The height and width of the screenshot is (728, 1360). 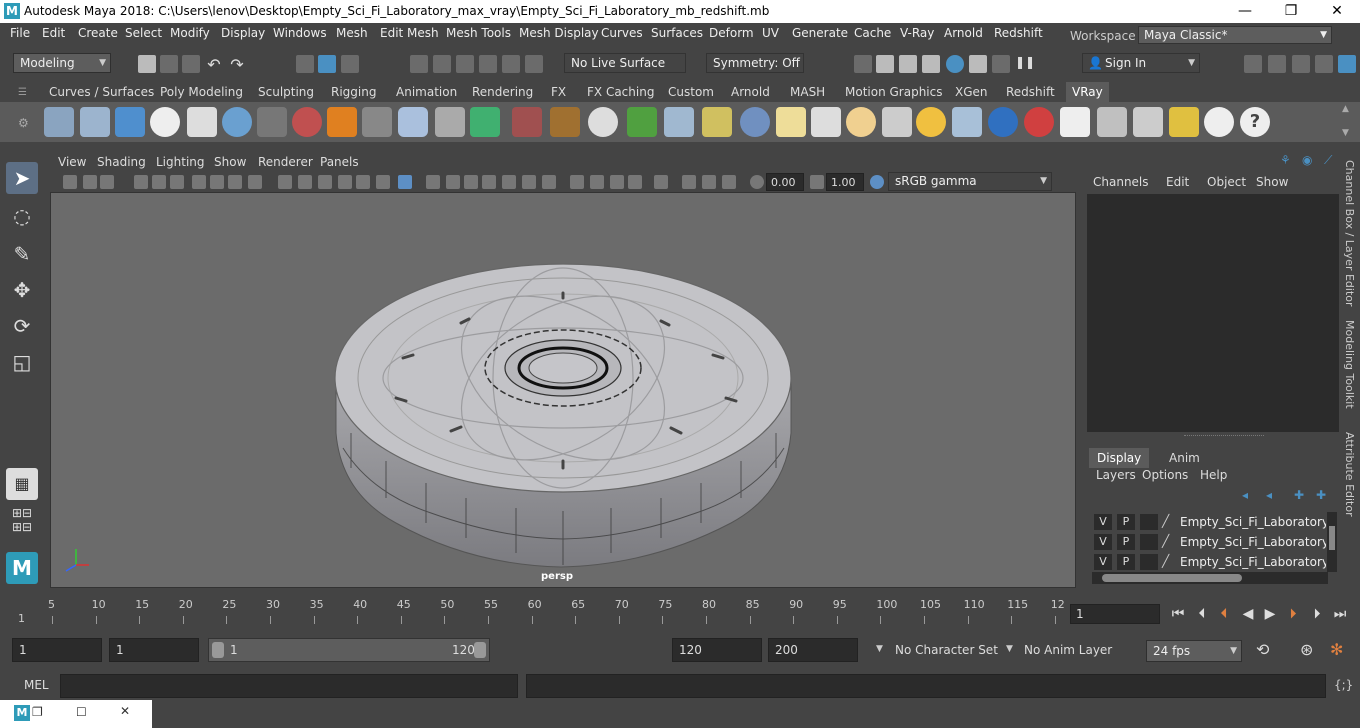 I want to click on open-scene-icon, so click(x=169, y=64).